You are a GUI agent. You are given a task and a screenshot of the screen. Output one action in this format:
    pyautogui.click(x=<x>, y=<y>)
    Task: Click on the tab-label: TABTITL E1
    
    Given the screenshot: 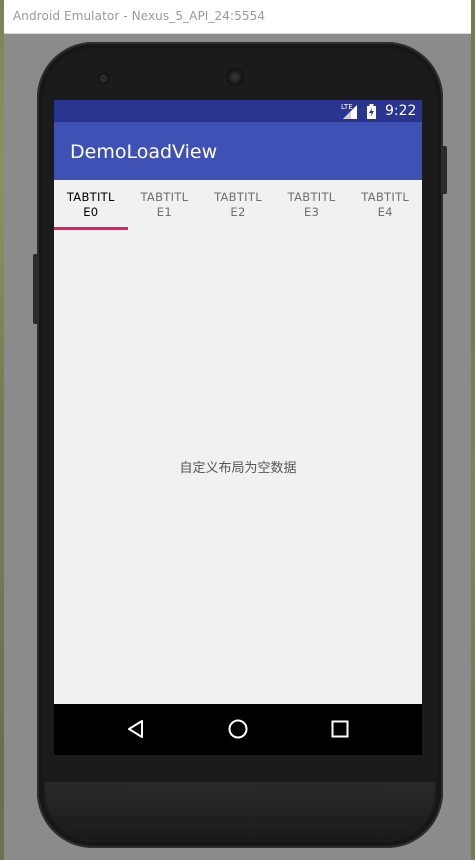 What is the action you would take?
    pyautogui.click(x=164, y=204)
    